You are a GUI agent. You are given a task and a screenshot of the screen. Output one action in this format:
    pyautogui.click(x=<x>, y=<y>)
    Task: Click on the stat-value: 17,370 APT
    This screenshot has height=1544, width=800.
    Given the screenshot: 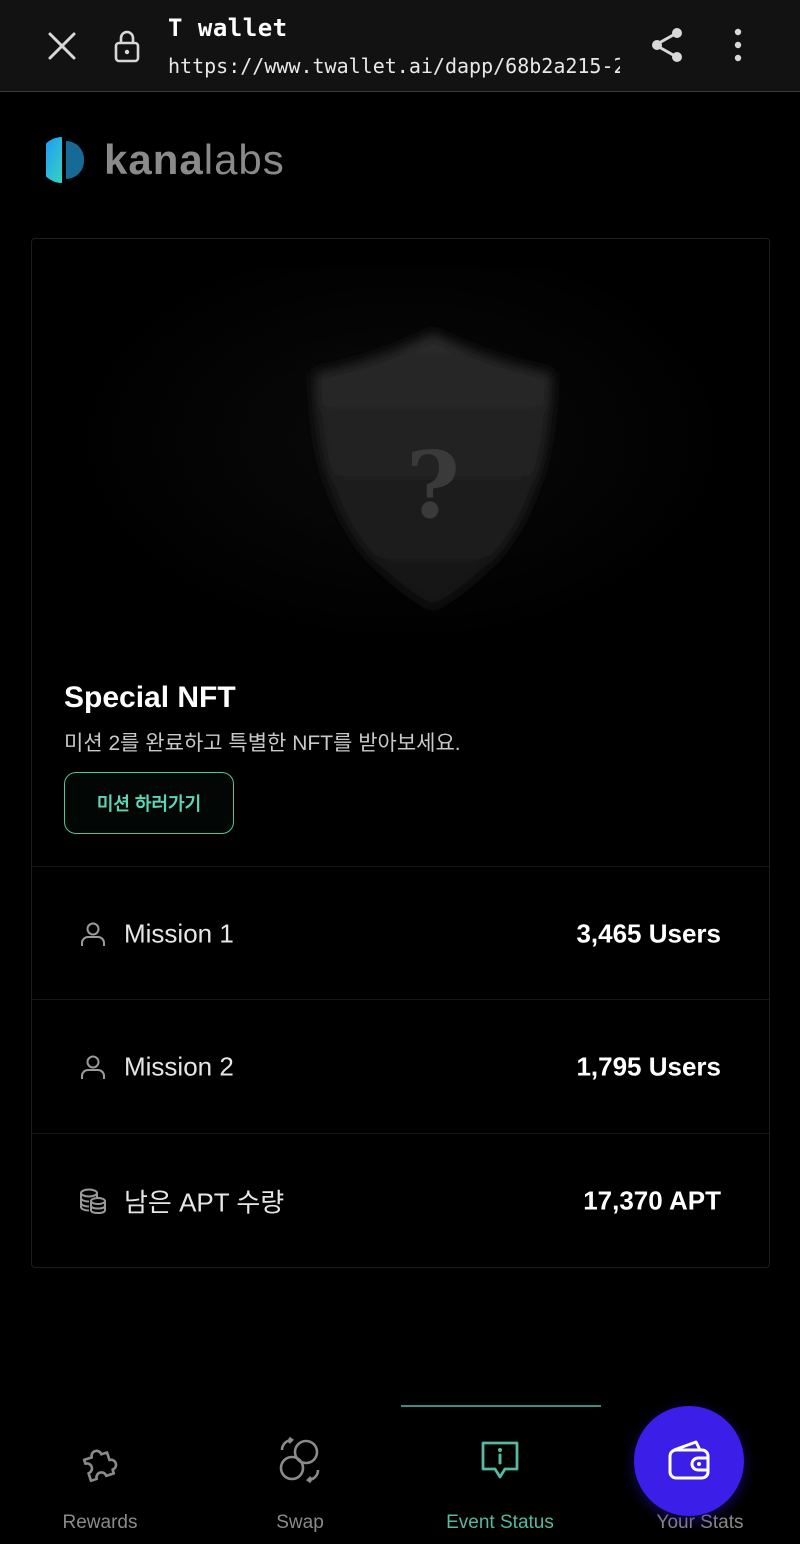 What is the action you would take?
    pyautogui.click(x=652, y=1200)
    